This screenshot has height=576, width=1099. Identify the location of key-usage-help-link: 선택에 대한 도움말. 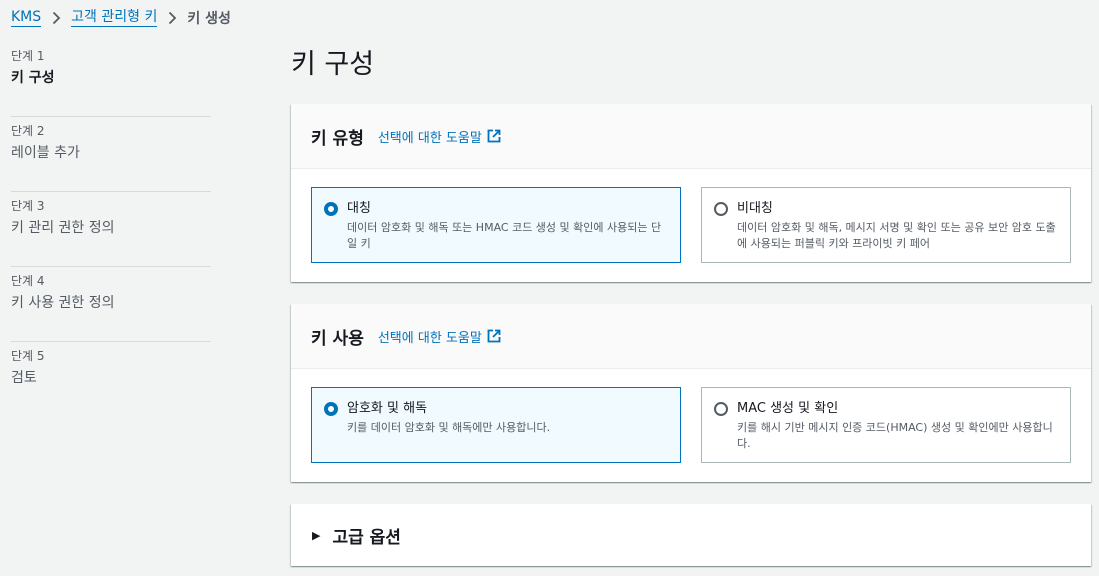
(439, 336).